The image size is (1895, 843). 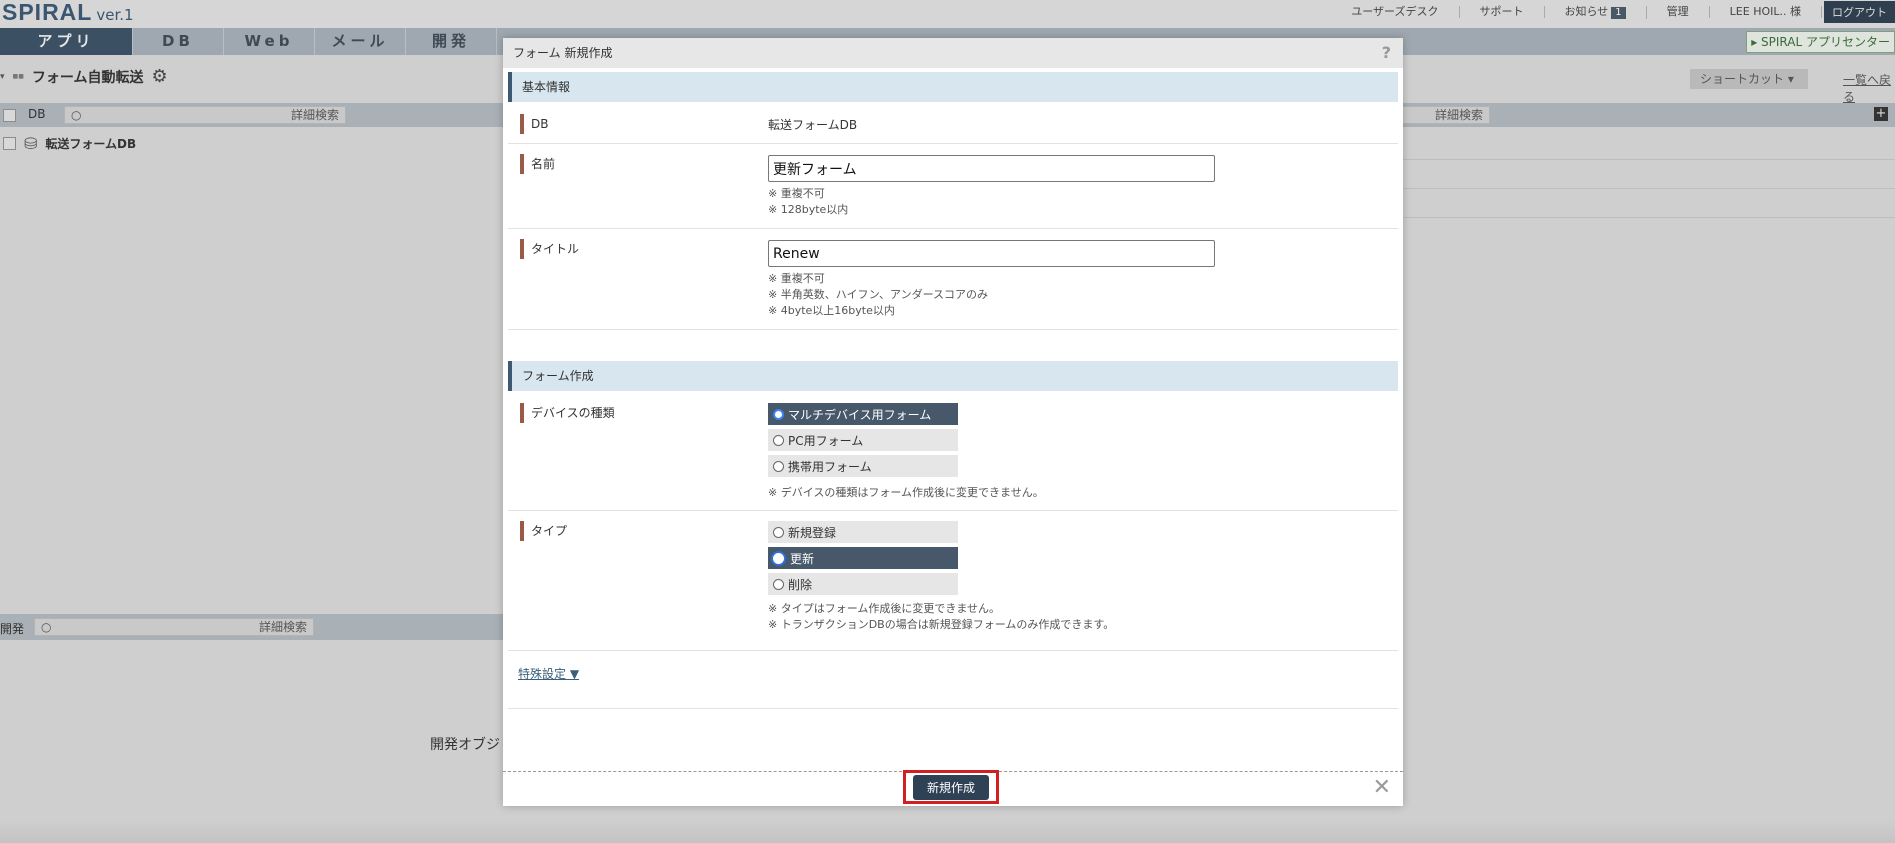 I want to click on bottom-band, so click(x=947, y=831).